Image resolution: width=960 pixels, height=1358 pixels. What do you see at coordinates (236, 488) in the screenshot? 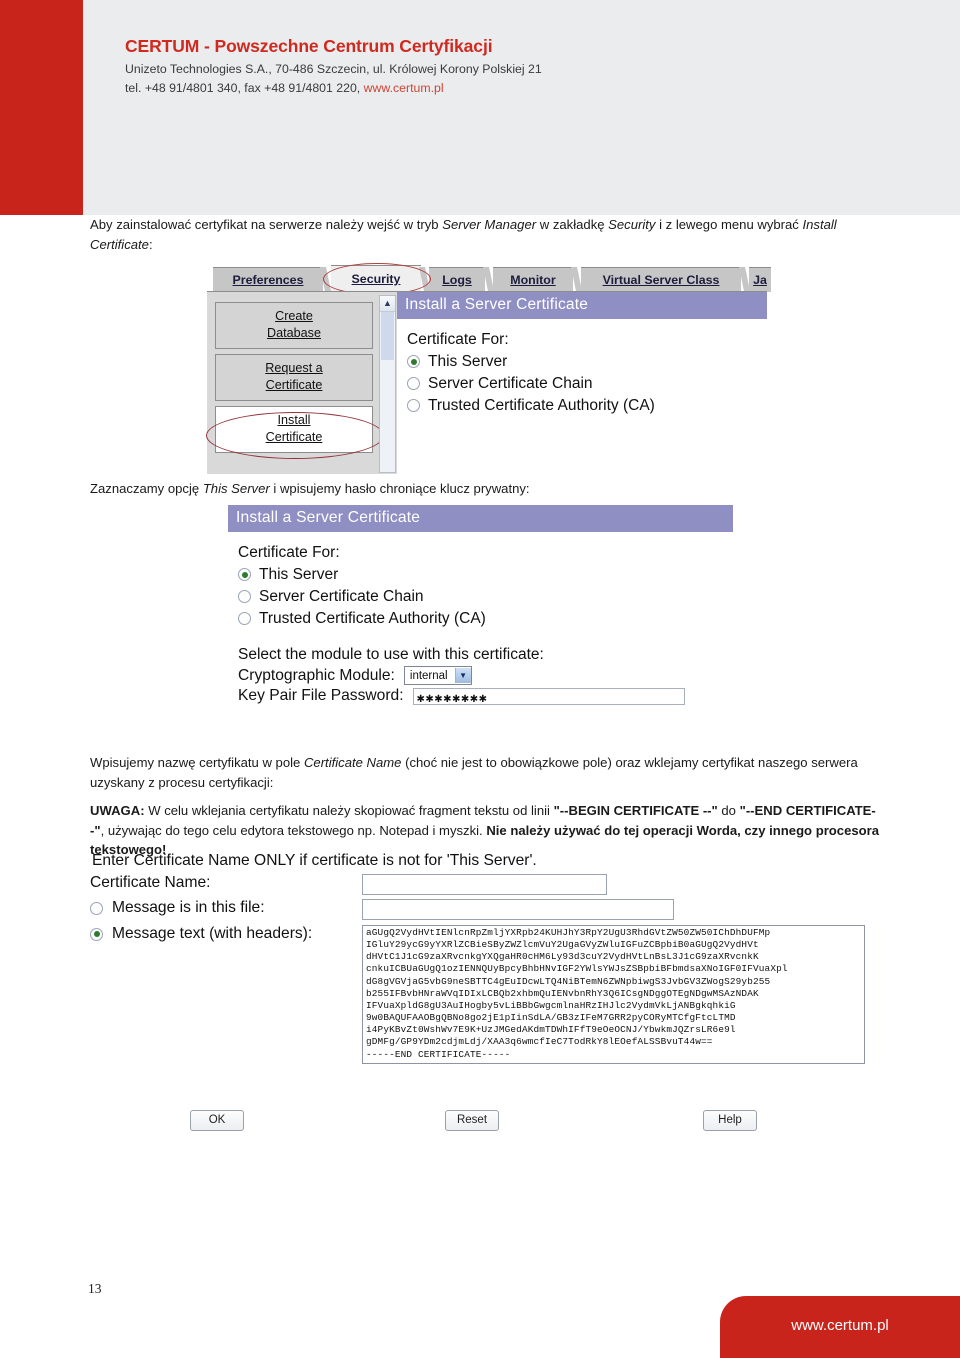
I see `p2-this-server: This Server` at bounding box center [236, 488].